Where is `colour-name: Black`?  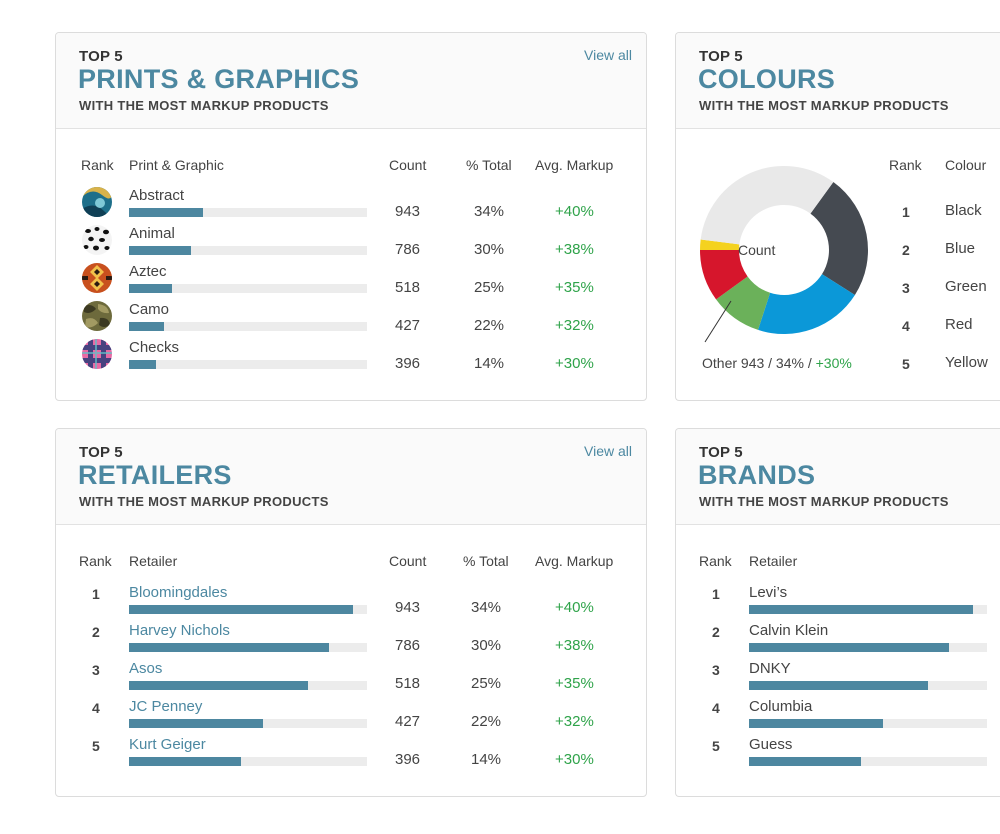
colour-name: Black is located at coordinates (963, 210).